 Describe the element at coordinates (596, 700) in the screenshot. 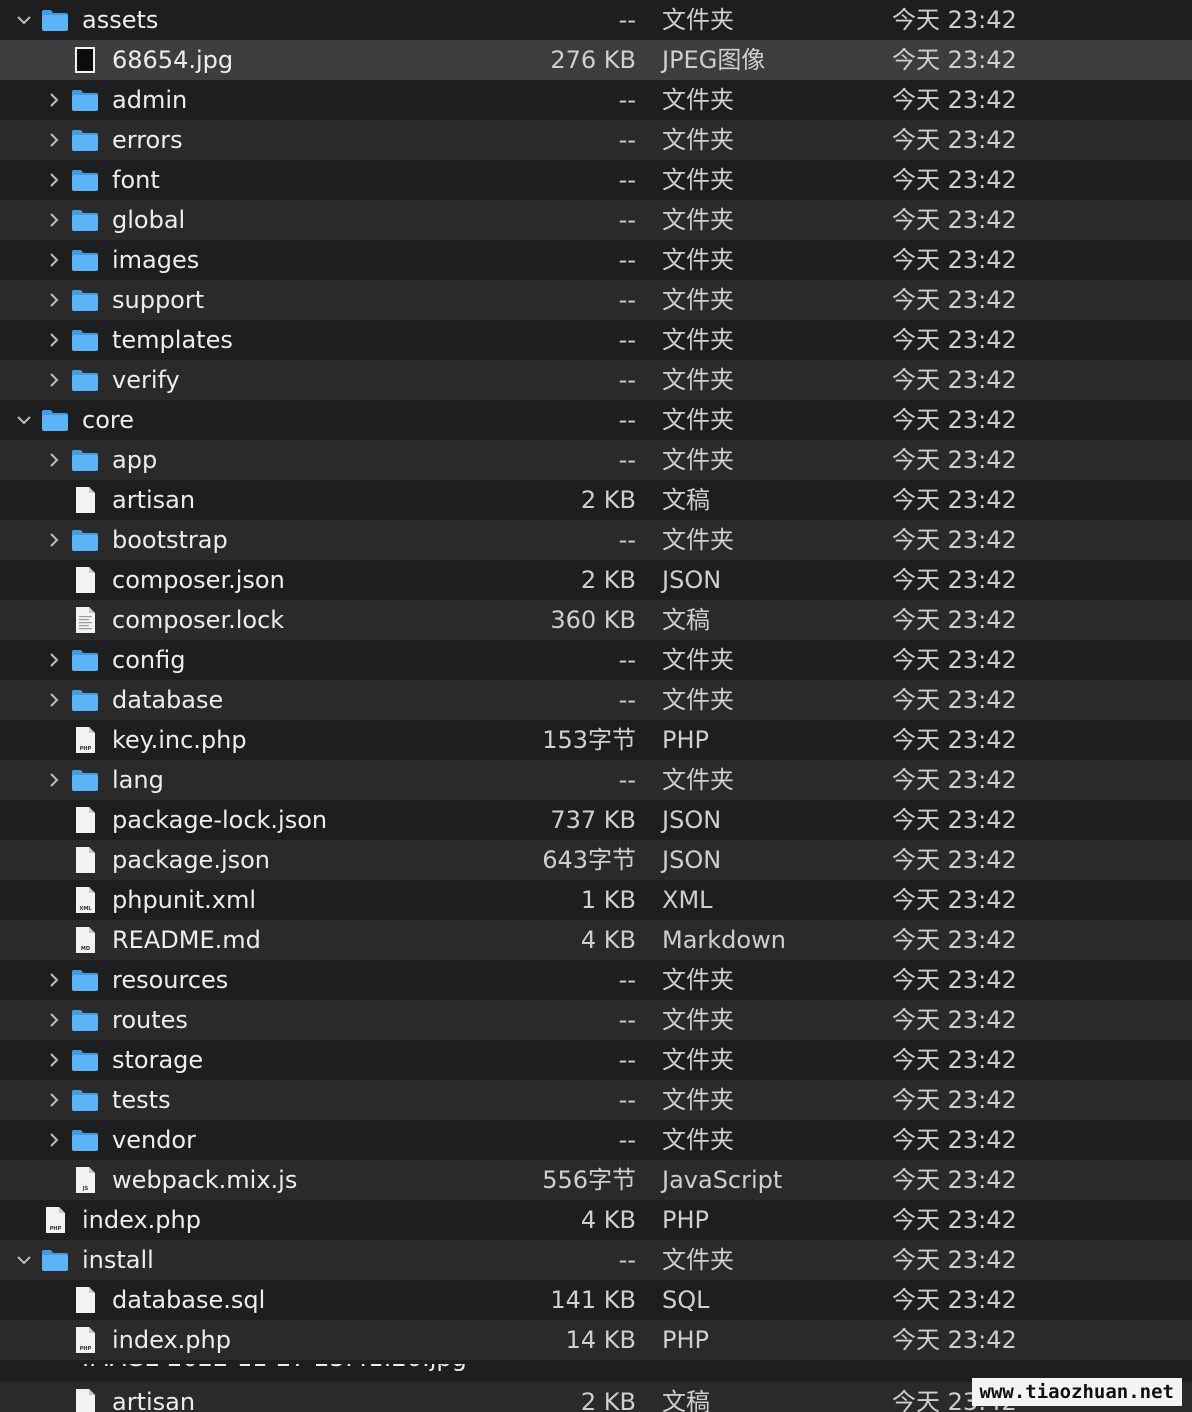

I see `folder-row: database -- 文件夹 今天 23:42` at that location.